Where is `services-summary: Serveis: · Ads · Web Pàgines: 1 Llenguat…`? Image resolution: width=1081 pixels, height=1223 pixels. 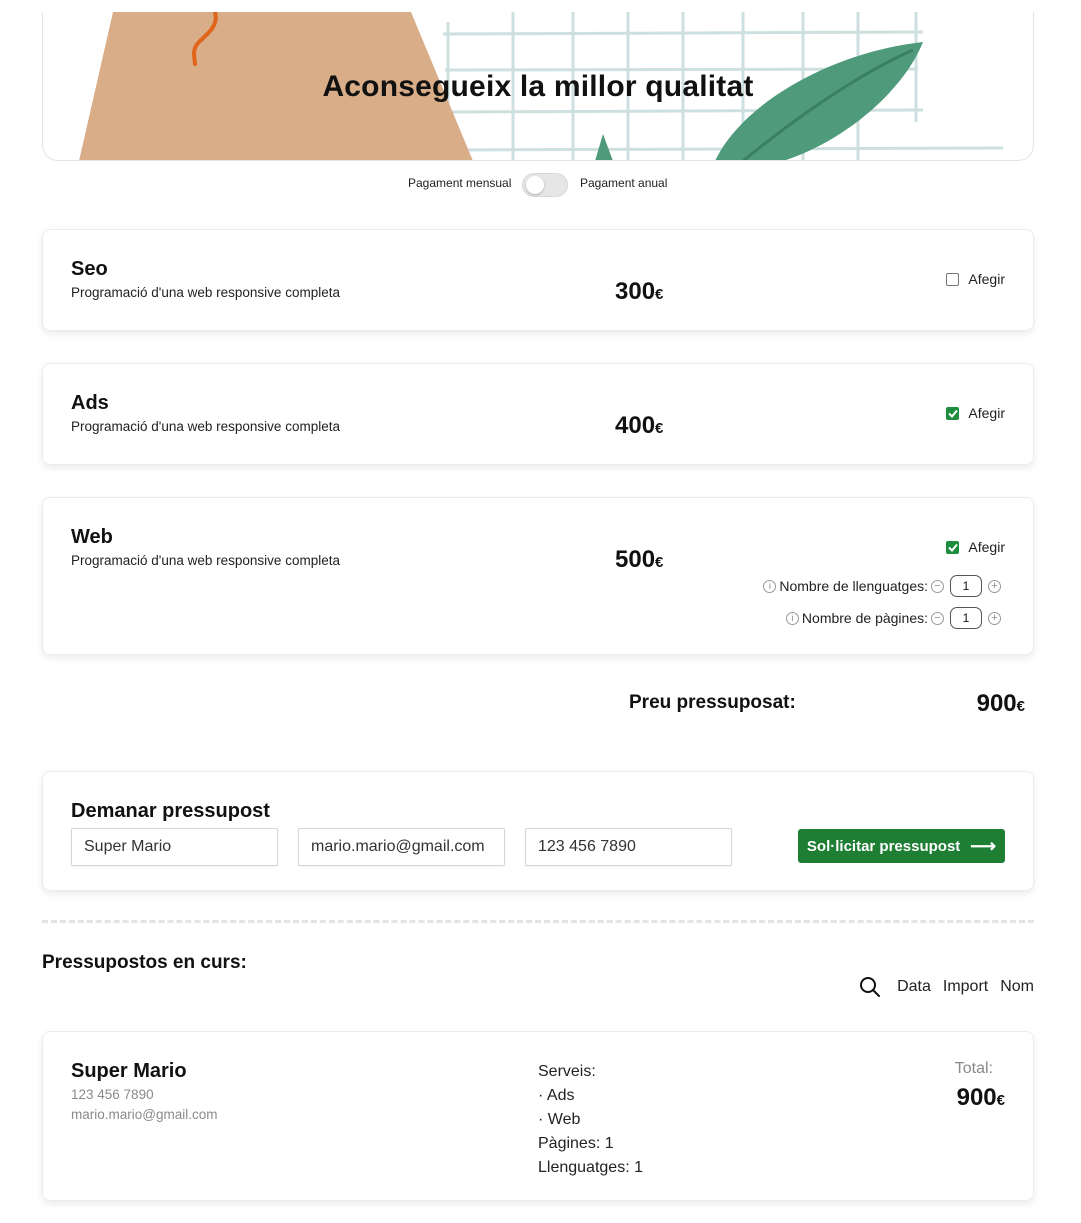 services-summary: Serveis: · Ads · Web Pàgines: 1 Llenguat… is located at coordinates (590, 1120).